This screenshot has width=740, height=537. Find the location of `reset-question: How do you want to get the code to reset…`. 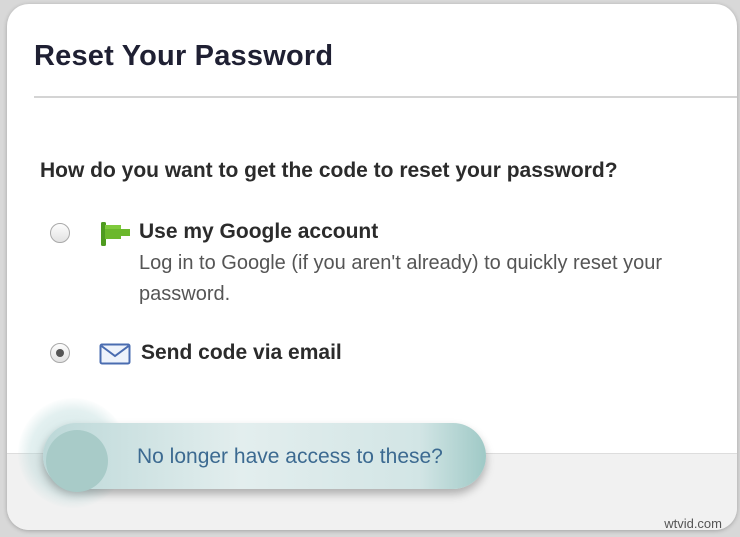

reset-question: How do you want to get the code to reset… is located at coordinates (329, 170).